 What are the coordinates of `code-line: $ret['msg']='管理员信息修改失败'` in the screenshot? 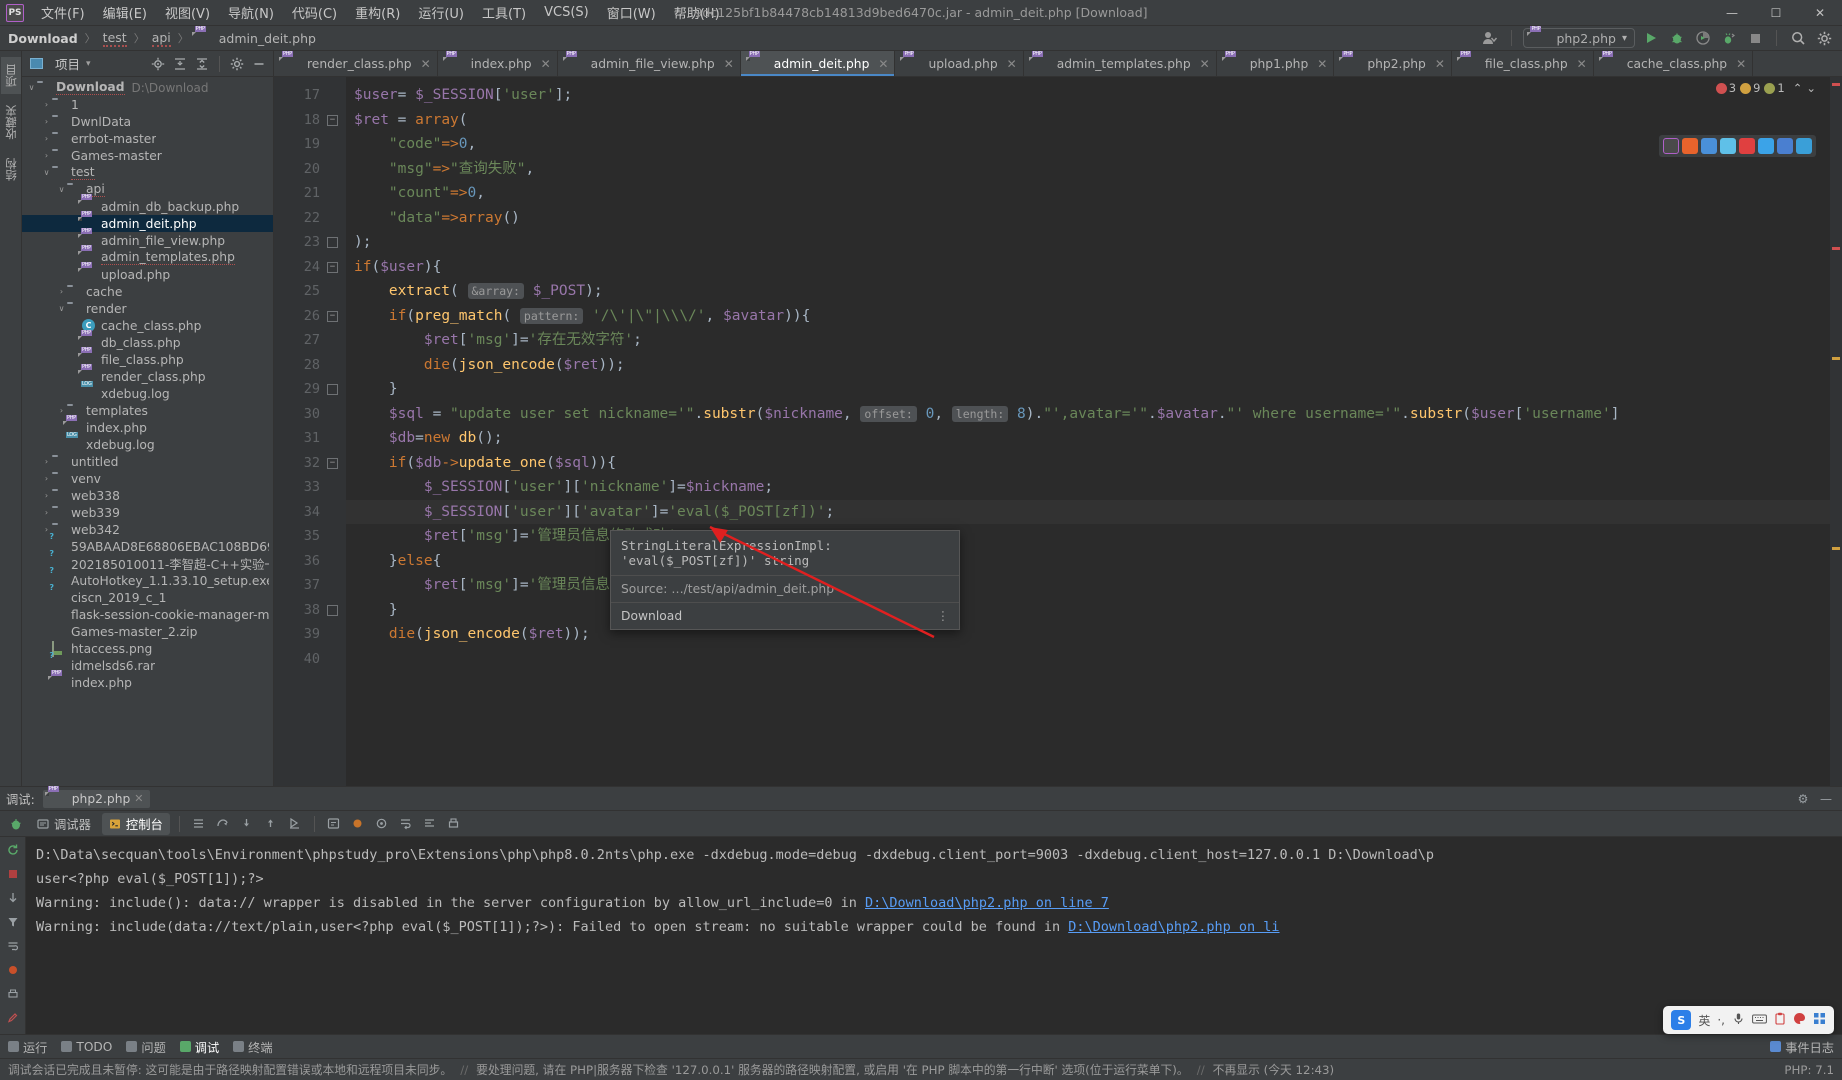 It's located at (1088, 585).